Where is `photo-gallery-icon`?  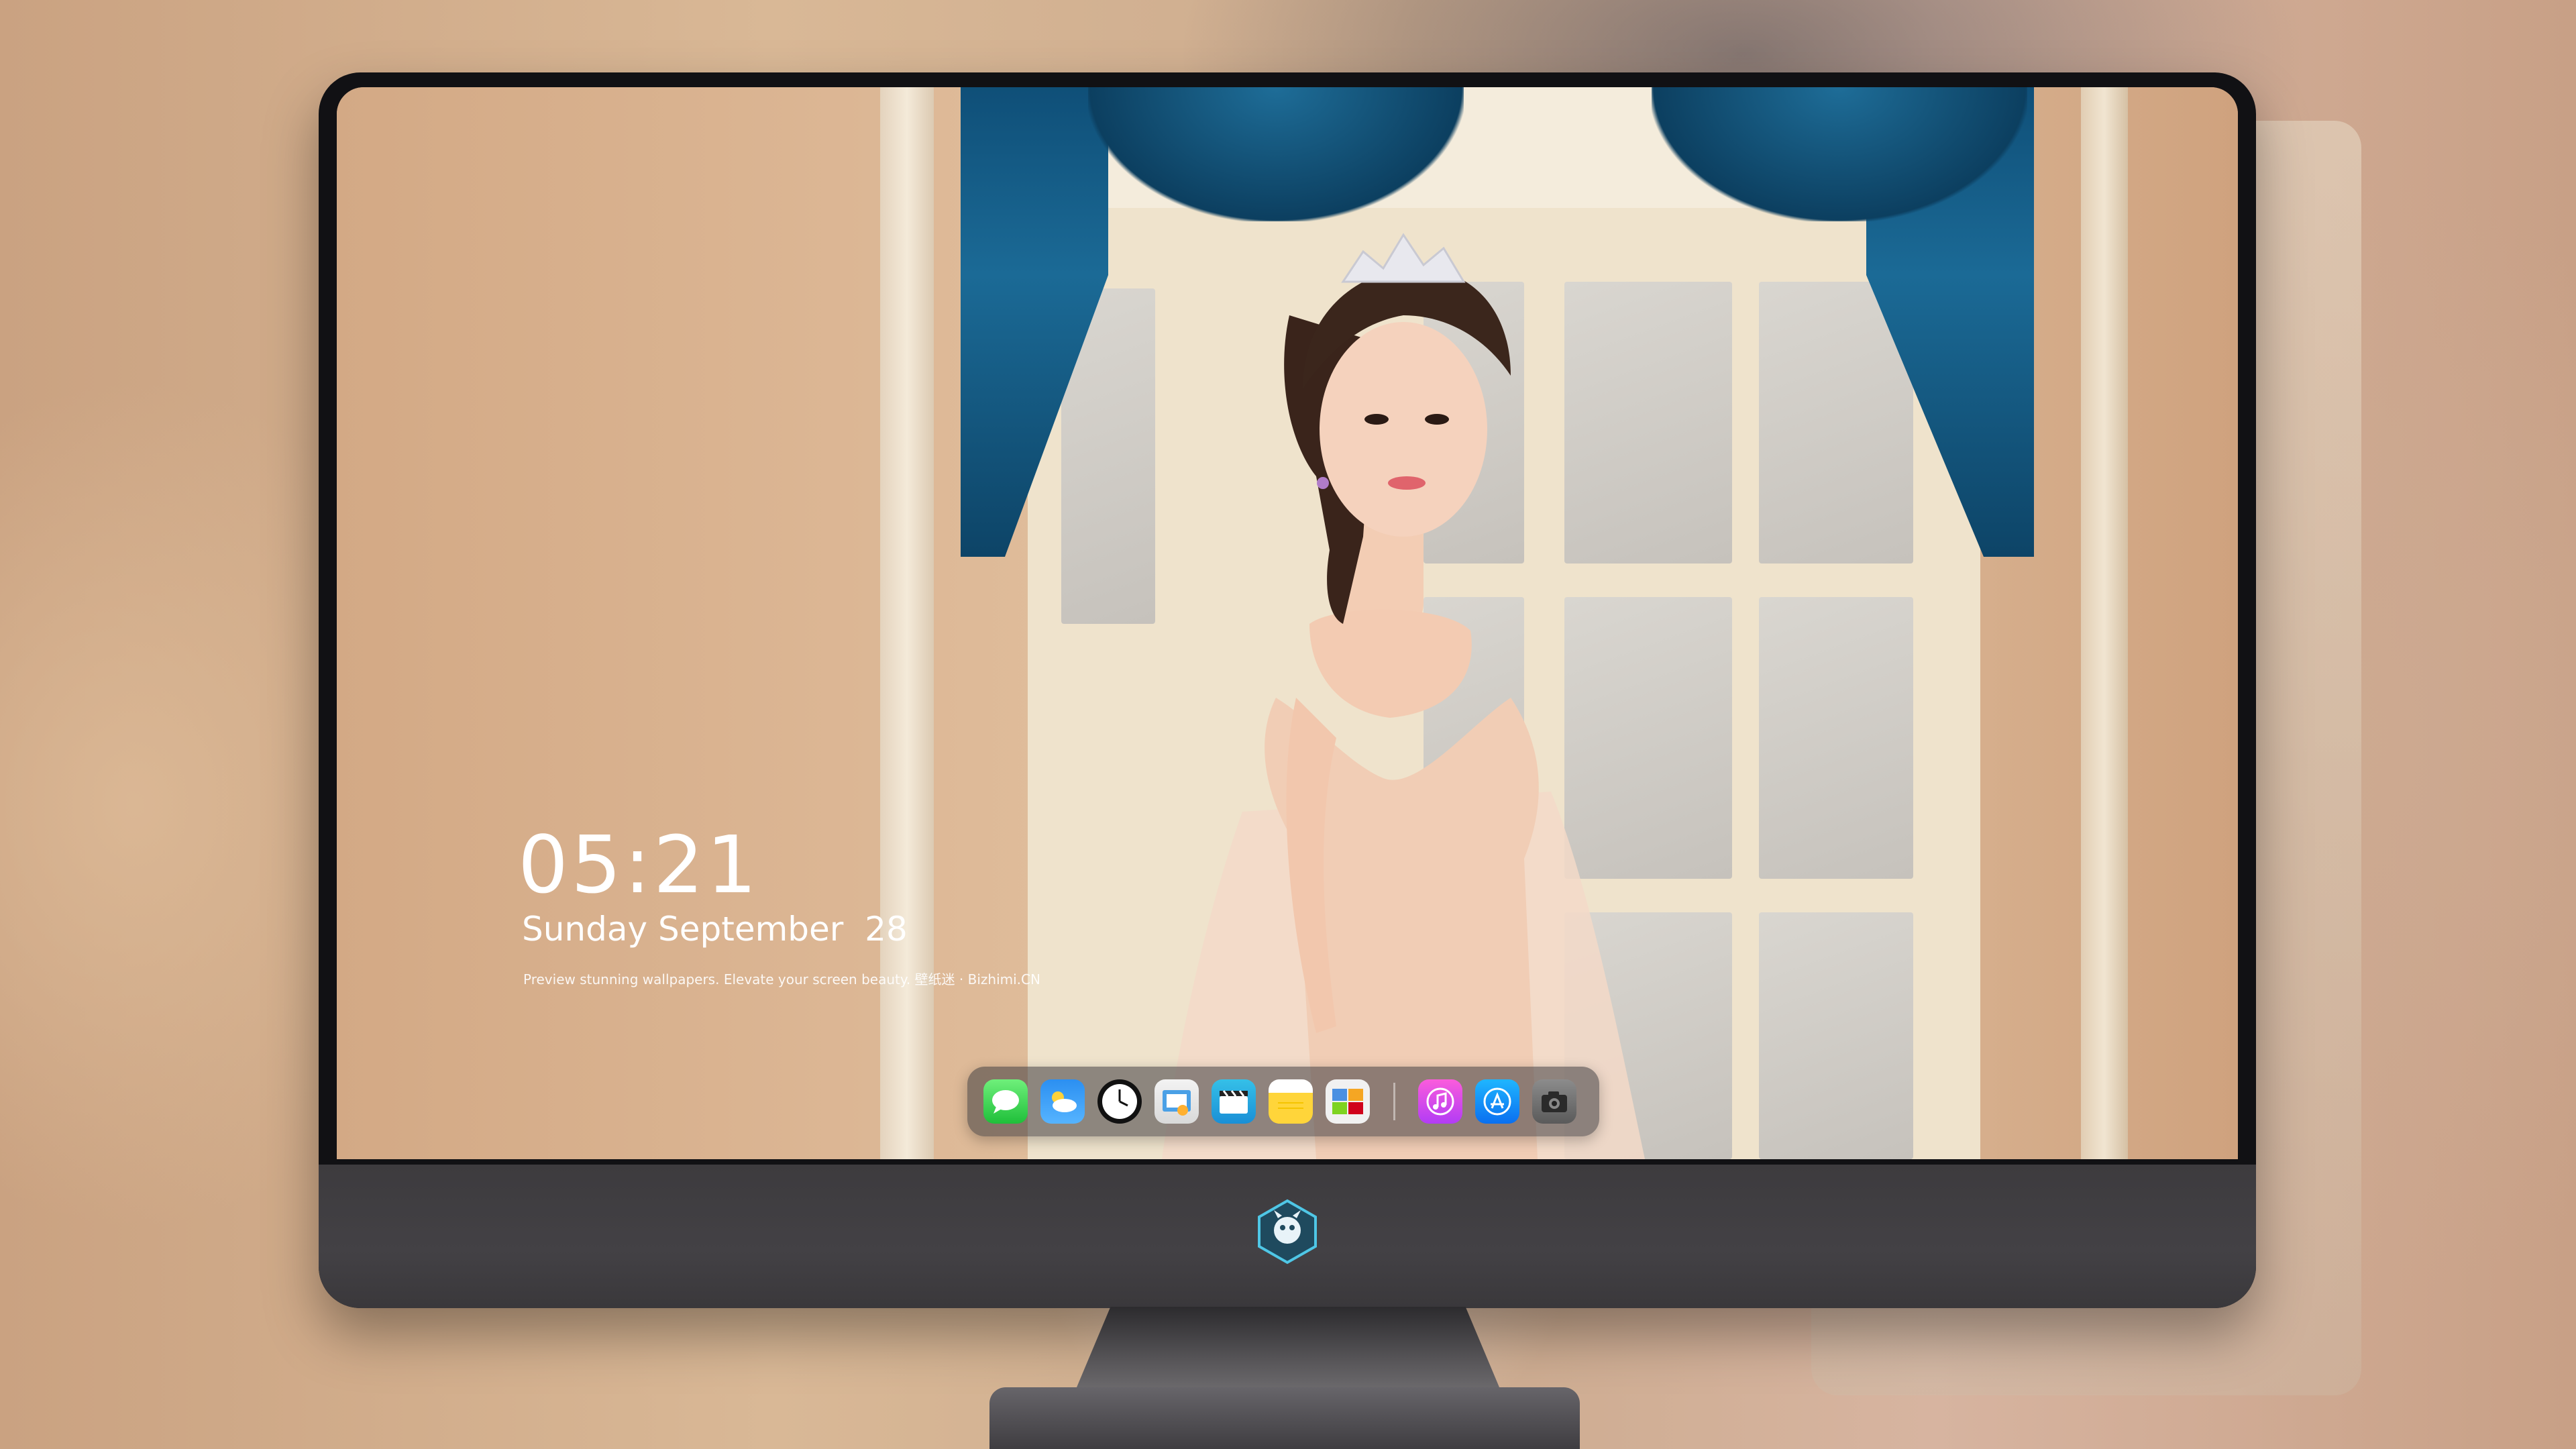
photo-gallery-icon is located at coordinates (1348, 1101).